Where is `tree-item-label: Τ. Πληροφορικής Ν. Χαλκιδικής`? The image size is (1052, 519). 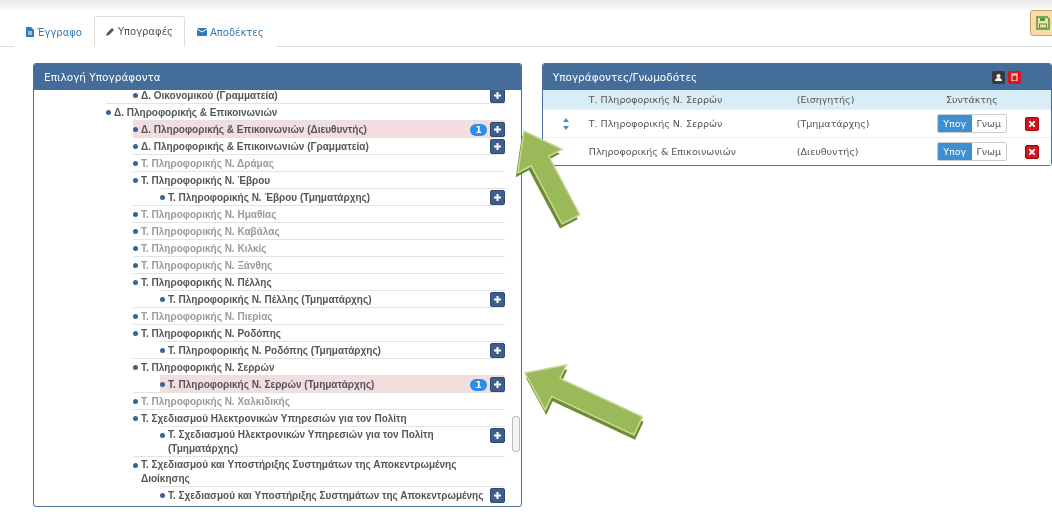
tree-item-label: Τ. Πληροφορικής Ν. Χαλκιδικής is located at coordinates (216, 401).